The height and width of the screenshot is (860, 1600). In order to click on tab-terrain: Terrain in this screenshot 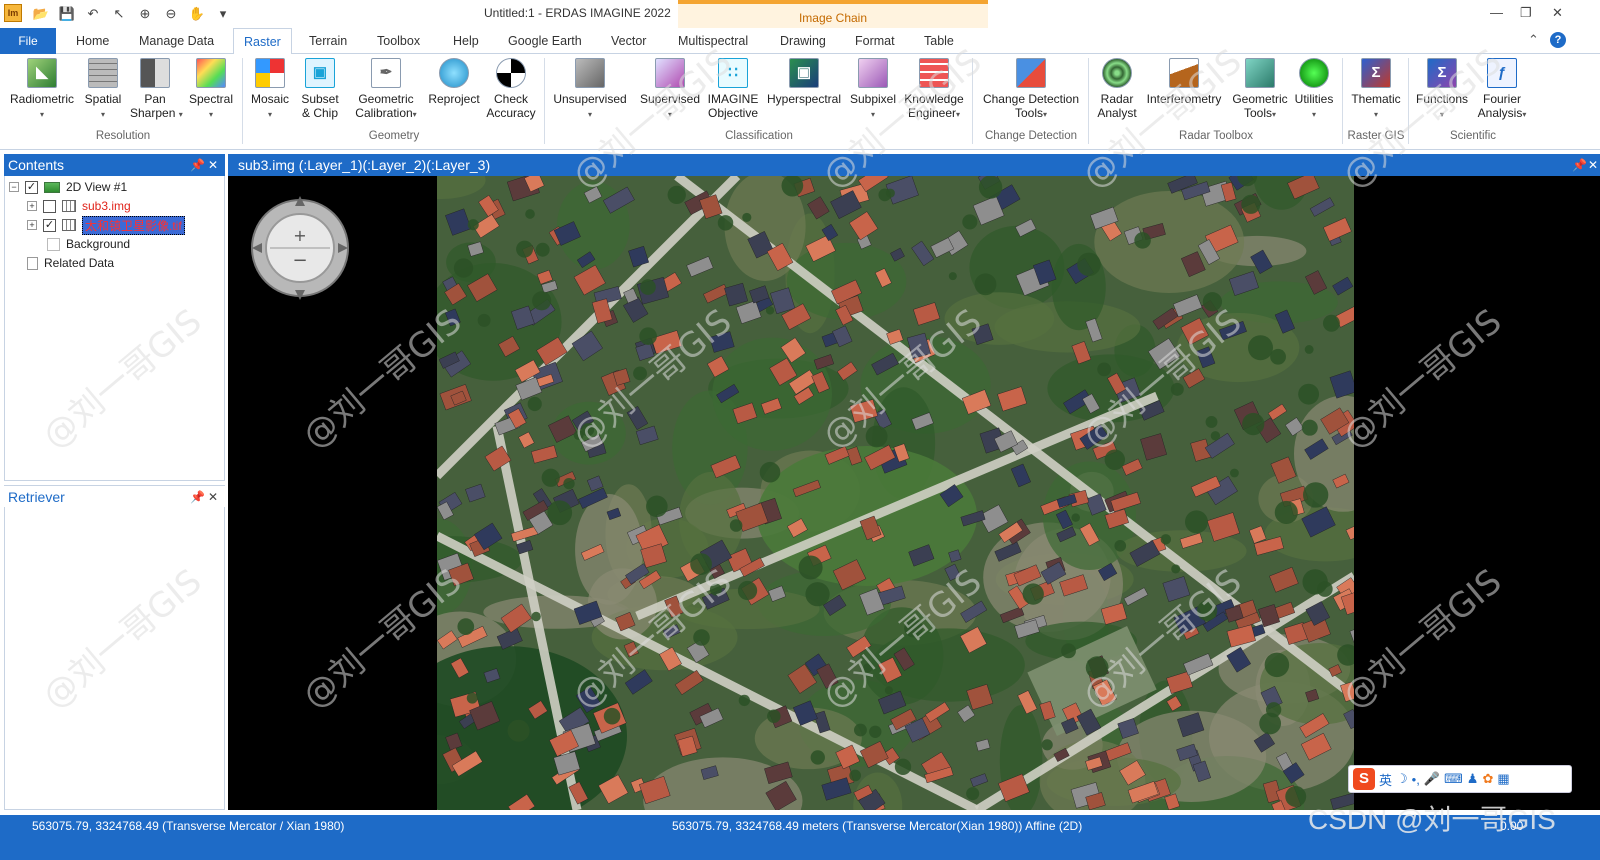, I will do `click(328, 41)`.